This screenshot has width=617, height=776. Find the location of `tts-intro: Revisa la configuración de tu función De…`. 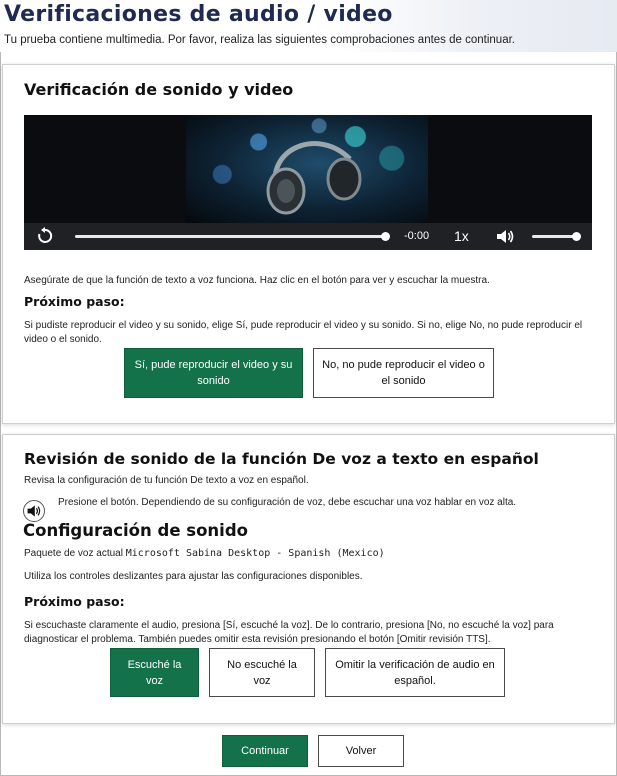

tts-intro: Revisa la configuración de tu función De… is located at coordinates (166, 480).